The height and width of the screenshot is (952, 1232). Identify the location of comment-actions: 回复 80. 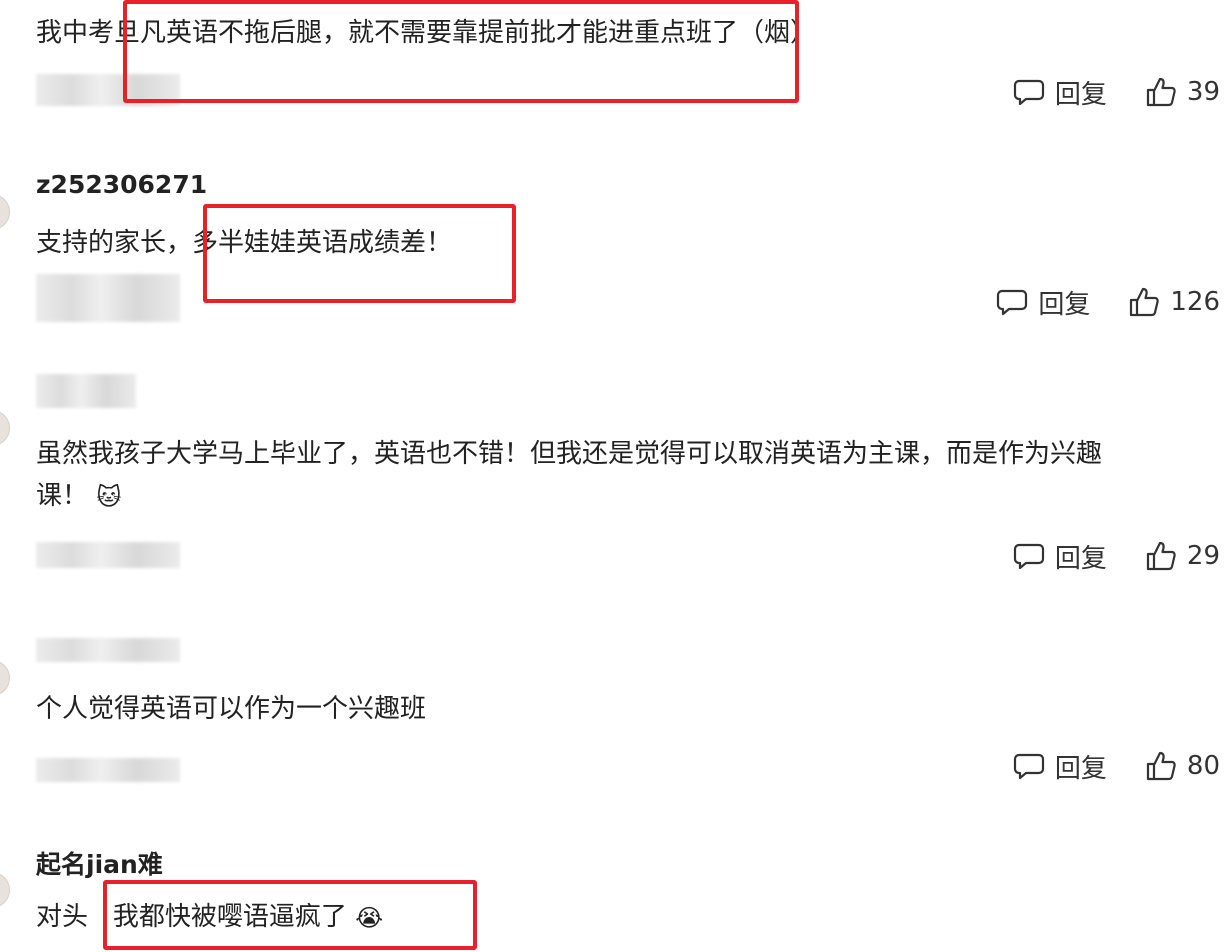
(1116, 766).